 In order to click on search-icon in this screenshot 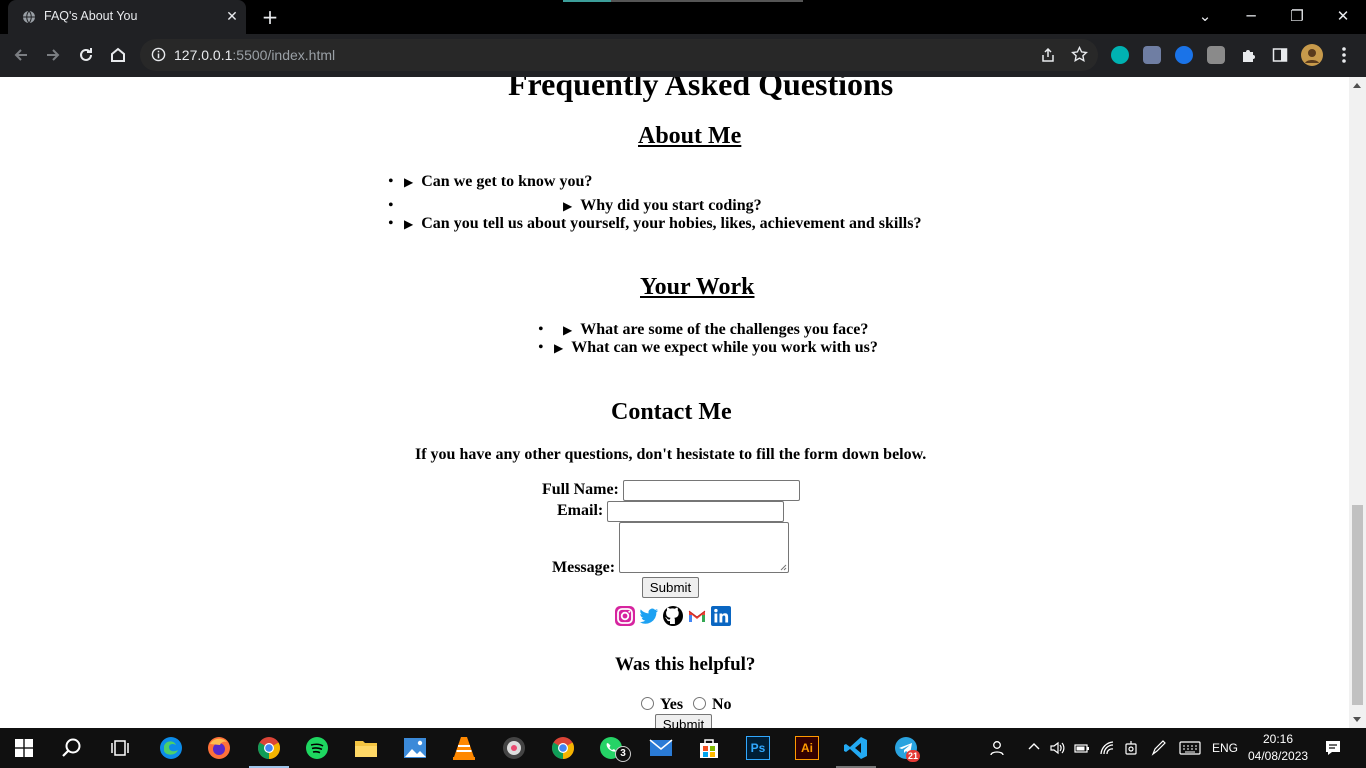, I will do `click(72, 748)`.